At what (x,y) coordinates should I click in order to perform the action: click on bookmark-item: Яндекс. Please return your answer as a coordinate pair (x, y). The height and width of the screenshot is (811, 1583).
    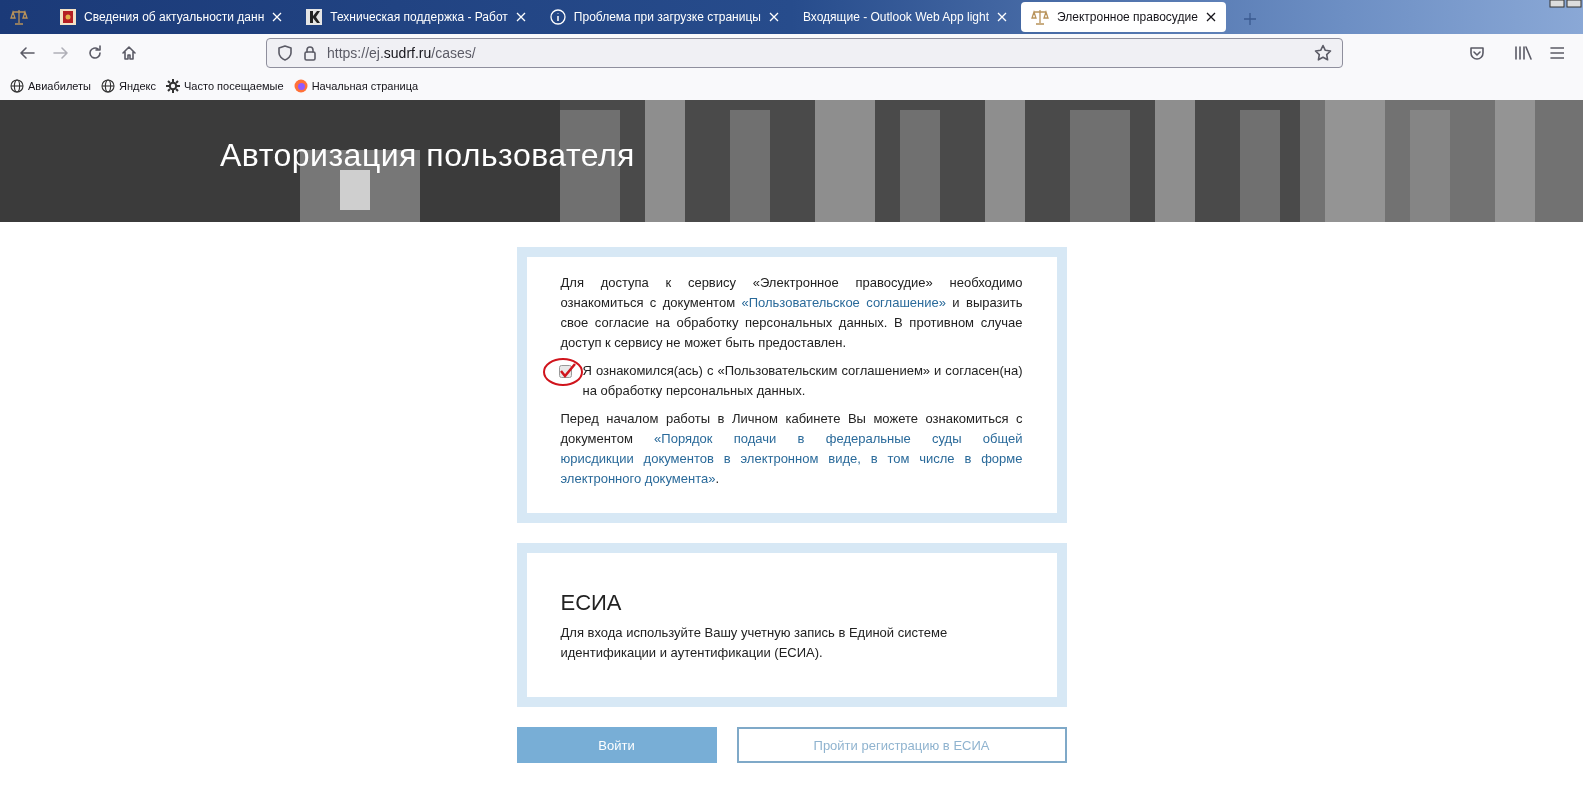
    Looking at the image, I should click on (128, 86).